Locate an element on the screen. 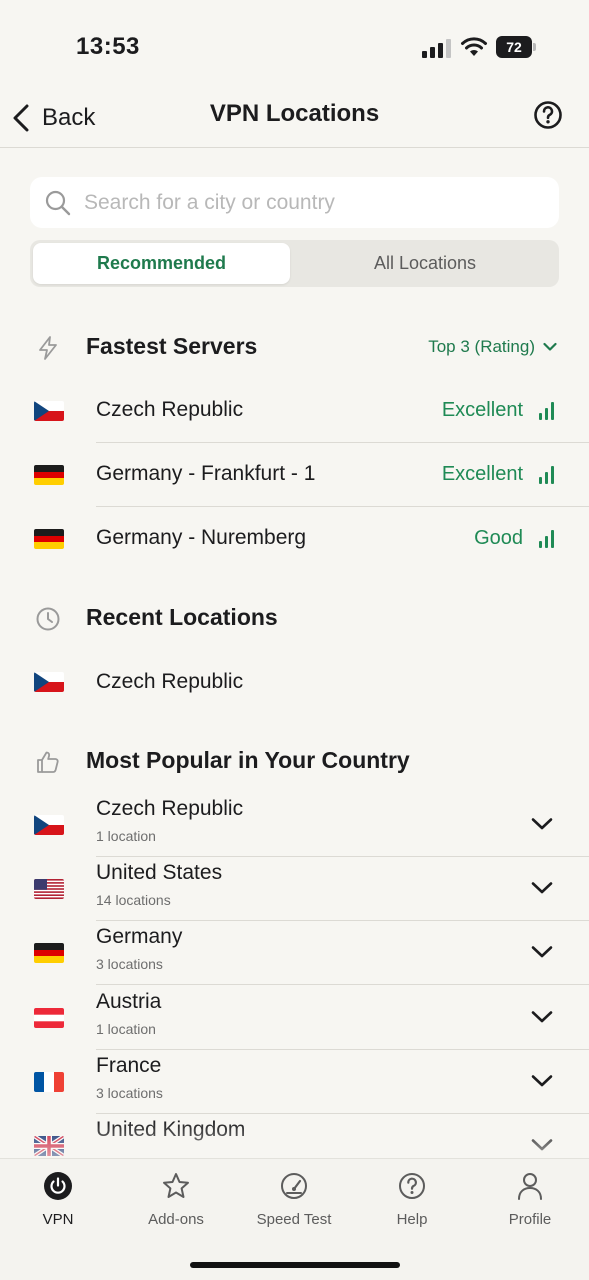 The image size is (589, 1280). sort-dropdown: Top 3 (Rating) is located at coordinates (492, 347).